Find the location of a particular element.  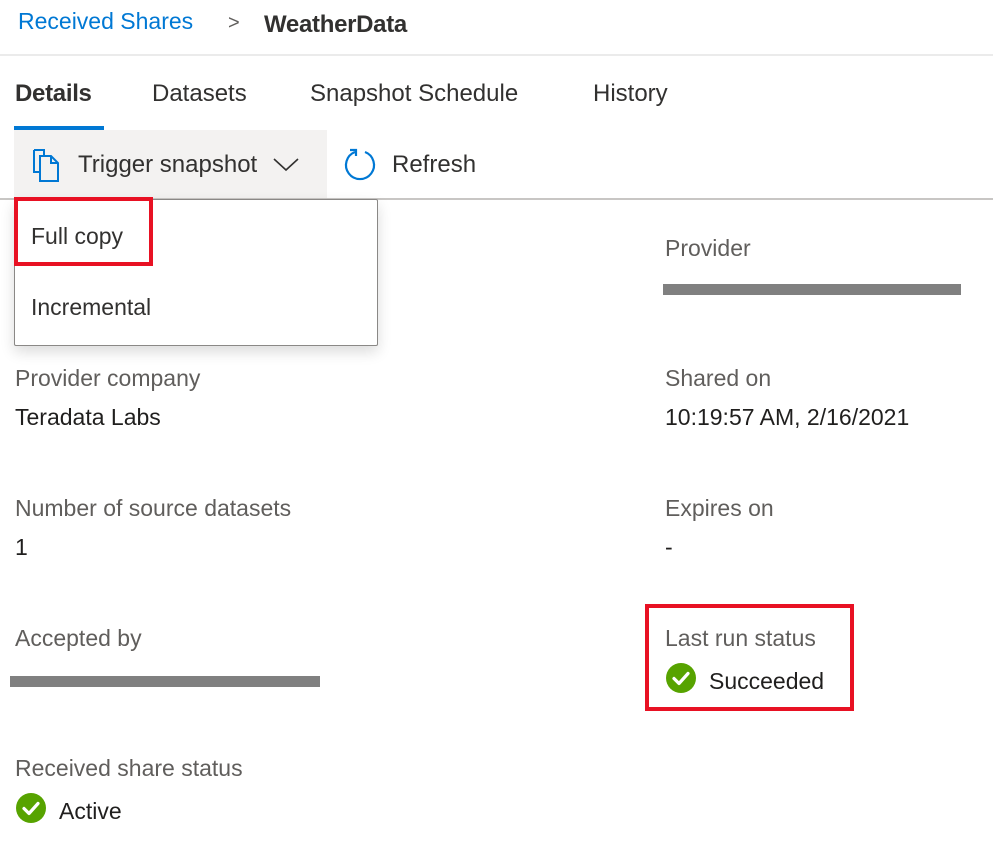

status-value: Active is located at coordinates (90, 810).